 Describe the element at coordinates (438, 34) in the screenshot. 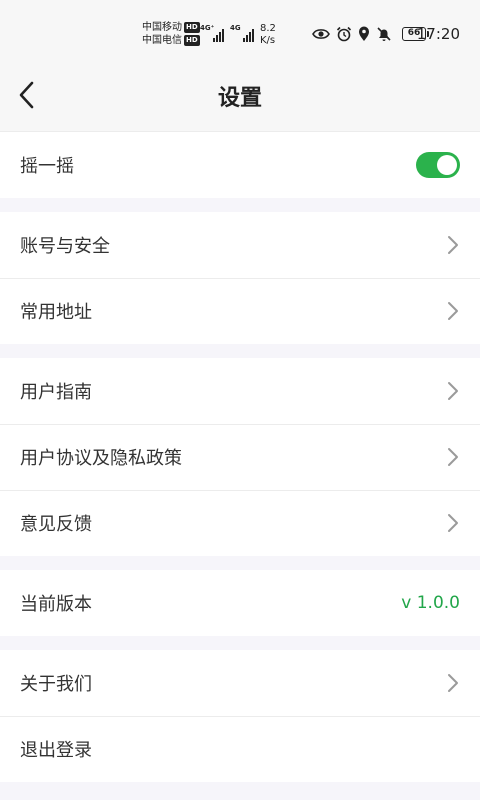

I see `status-time: 17:20` at that location.